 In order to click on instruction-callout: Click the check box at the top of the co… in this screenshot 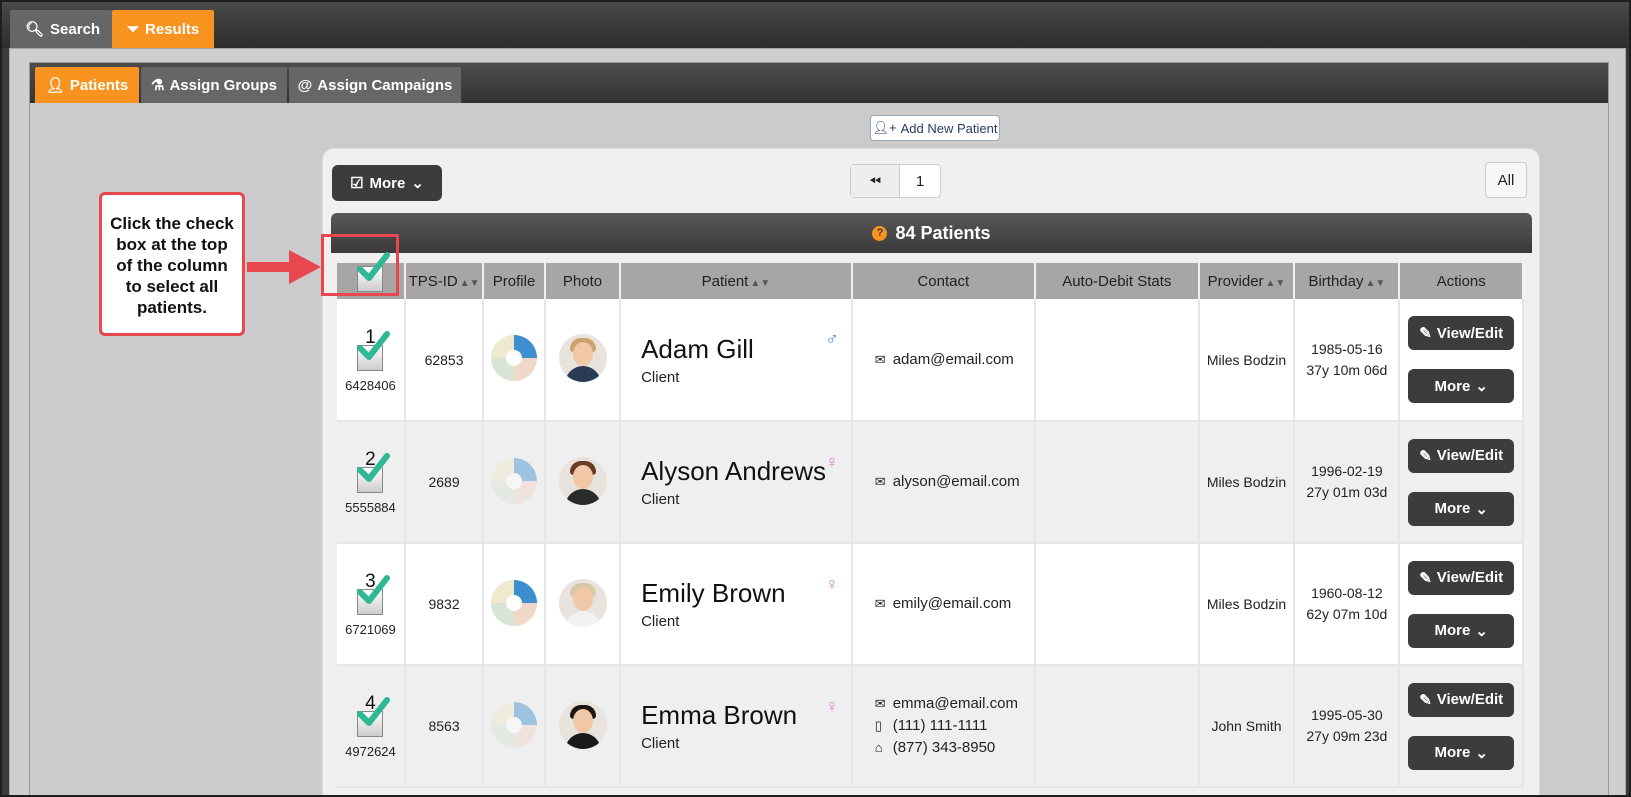, I will do `click(172, 264)`.